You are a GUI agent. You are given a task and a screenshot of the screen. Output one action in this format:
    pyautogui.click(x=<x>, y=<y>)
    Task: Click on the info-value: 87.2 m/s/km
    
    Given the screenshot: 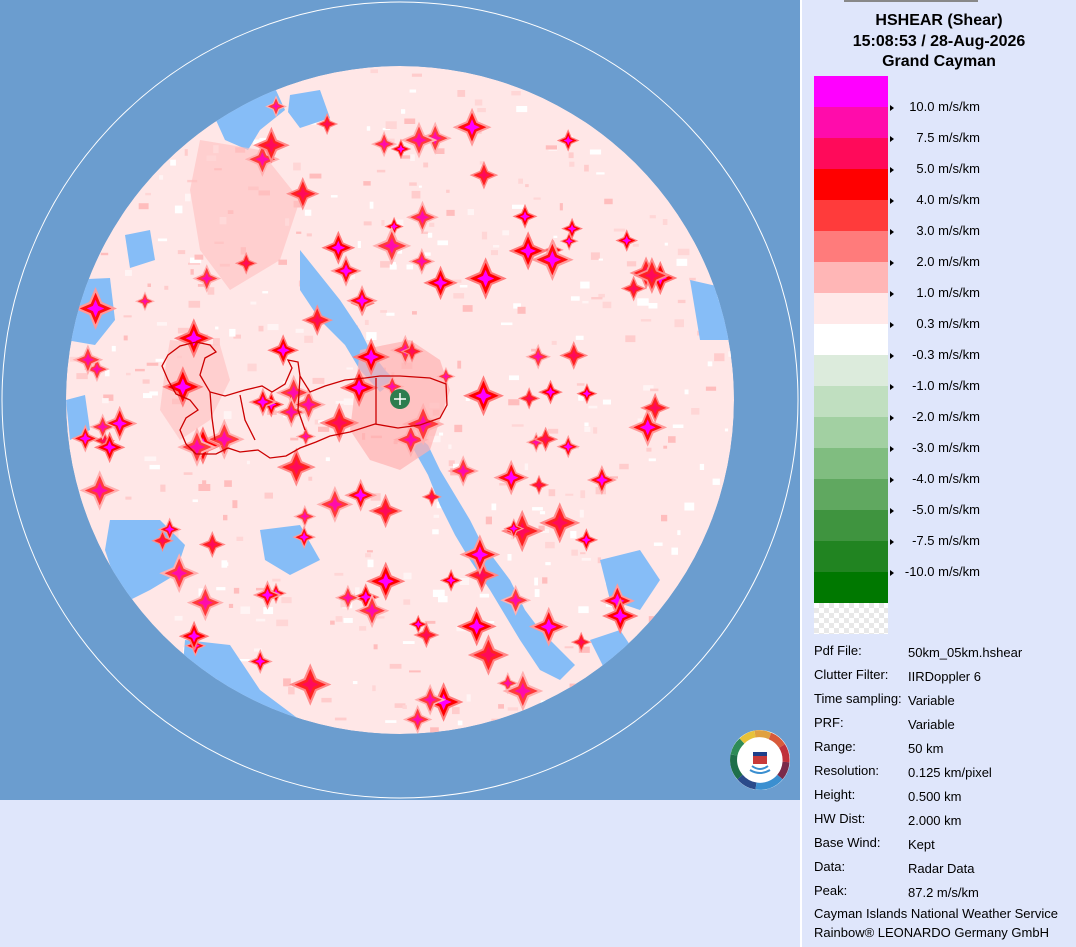 What is the action you would take?
    pyautogui.click(x=943, y=892)
    